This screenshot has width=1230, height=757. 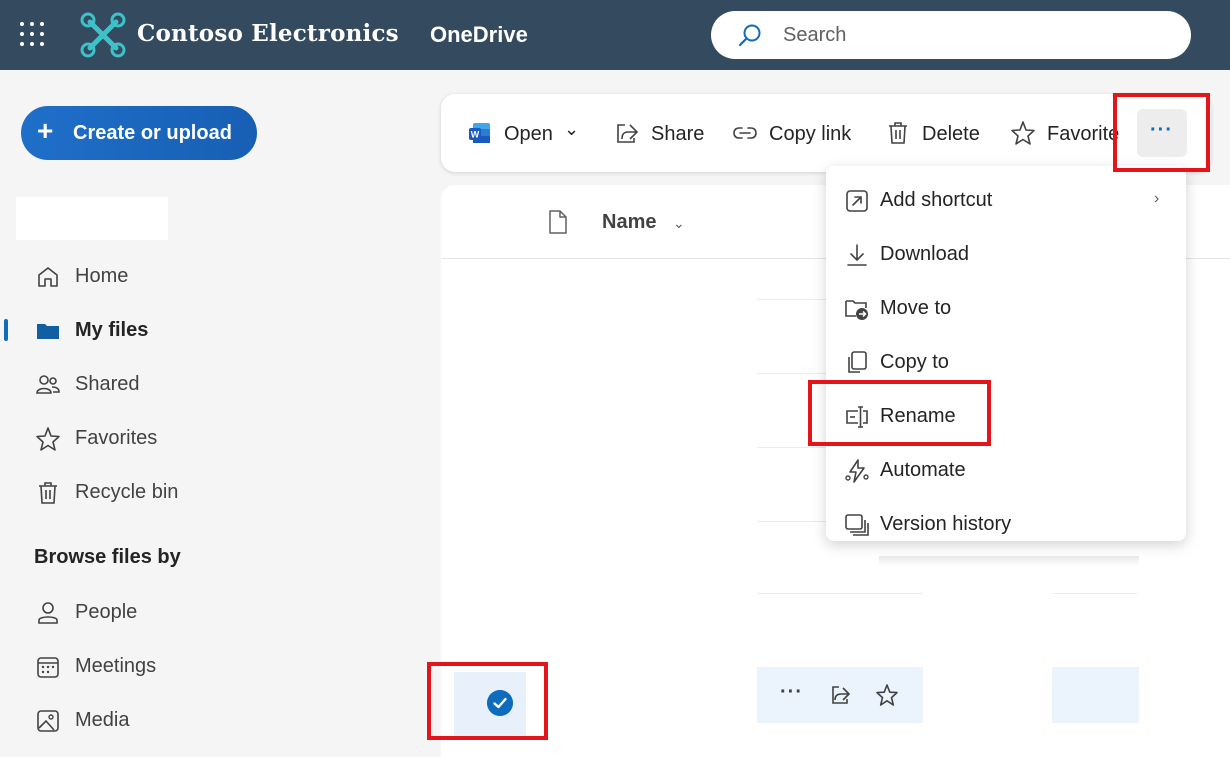 What do you see at coordinates (210, 438) in the screenshot?
I see `sidebar-item-favorites: Favorites` at bounding box center [210, 438].